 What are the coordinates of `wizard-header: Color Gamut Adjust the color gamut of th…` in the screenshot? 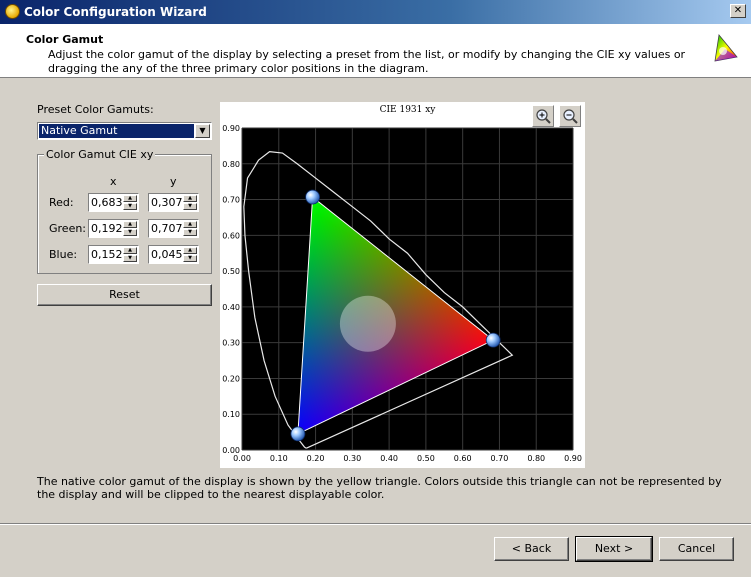 It's located at (375, 51).